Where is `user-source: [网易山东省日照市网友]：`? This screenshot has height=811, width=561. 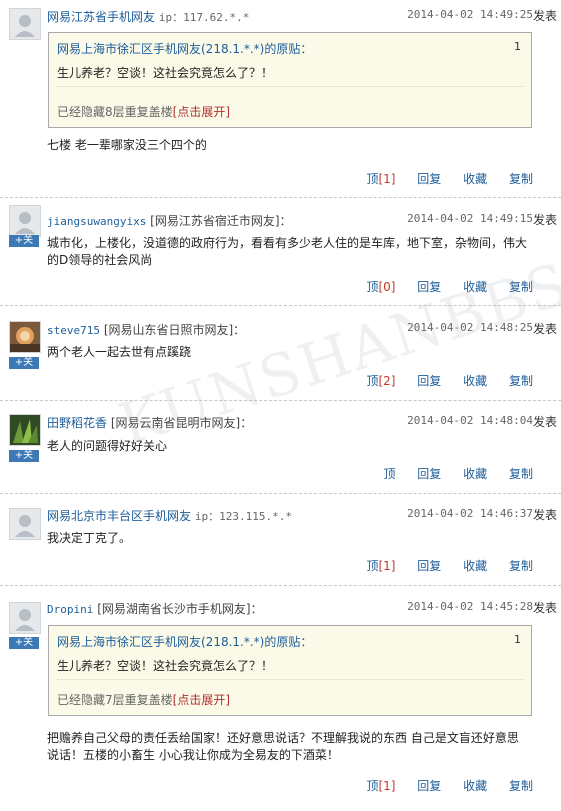
user-source: [网易山东省日照市网友]： is located at coordinates (174, 330).